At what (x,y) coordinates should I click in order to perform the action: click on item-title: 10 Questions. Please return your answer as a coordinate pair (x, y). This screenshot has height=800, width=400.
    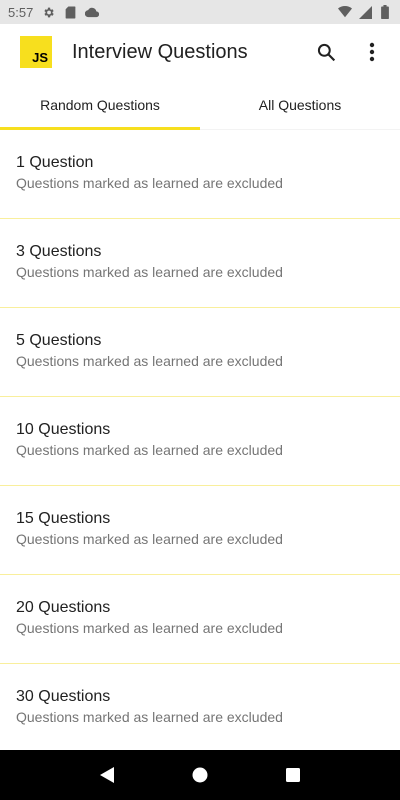
    Looking at the image, I should click on (63, 429).